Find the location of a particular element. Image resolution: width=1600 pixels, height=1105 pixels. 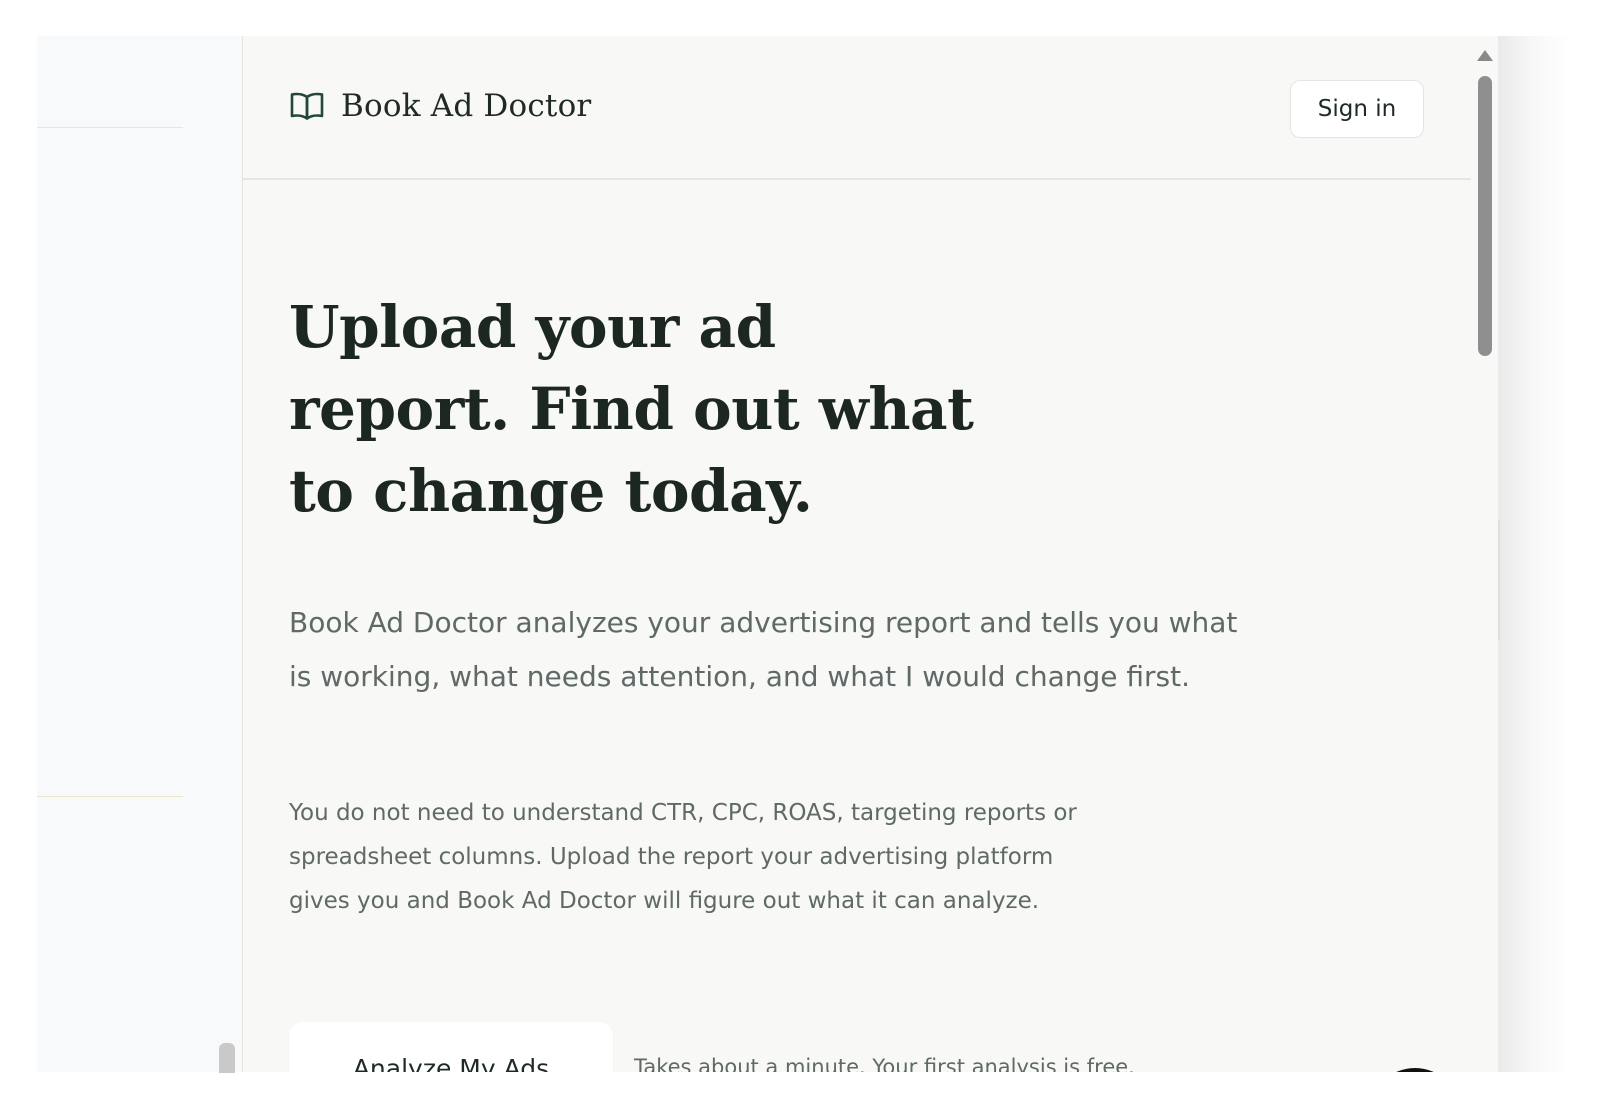

hero-title-line: Upload your ad is located at coordinates (532, 327).